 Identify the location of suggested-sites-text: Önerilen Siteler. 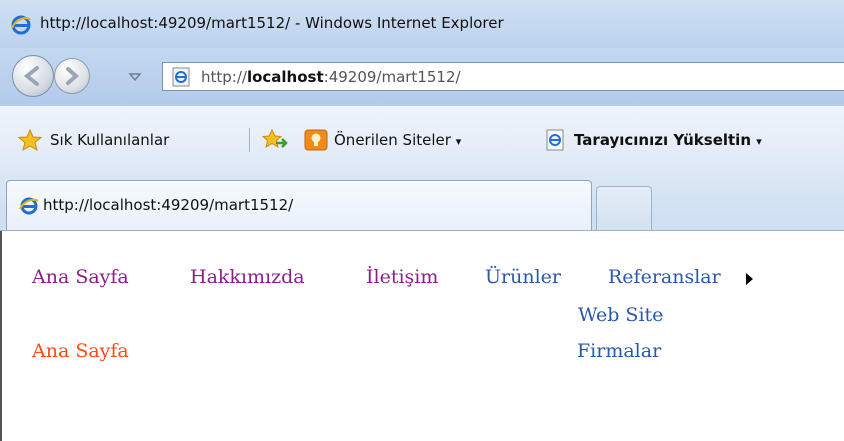
(392, 140).